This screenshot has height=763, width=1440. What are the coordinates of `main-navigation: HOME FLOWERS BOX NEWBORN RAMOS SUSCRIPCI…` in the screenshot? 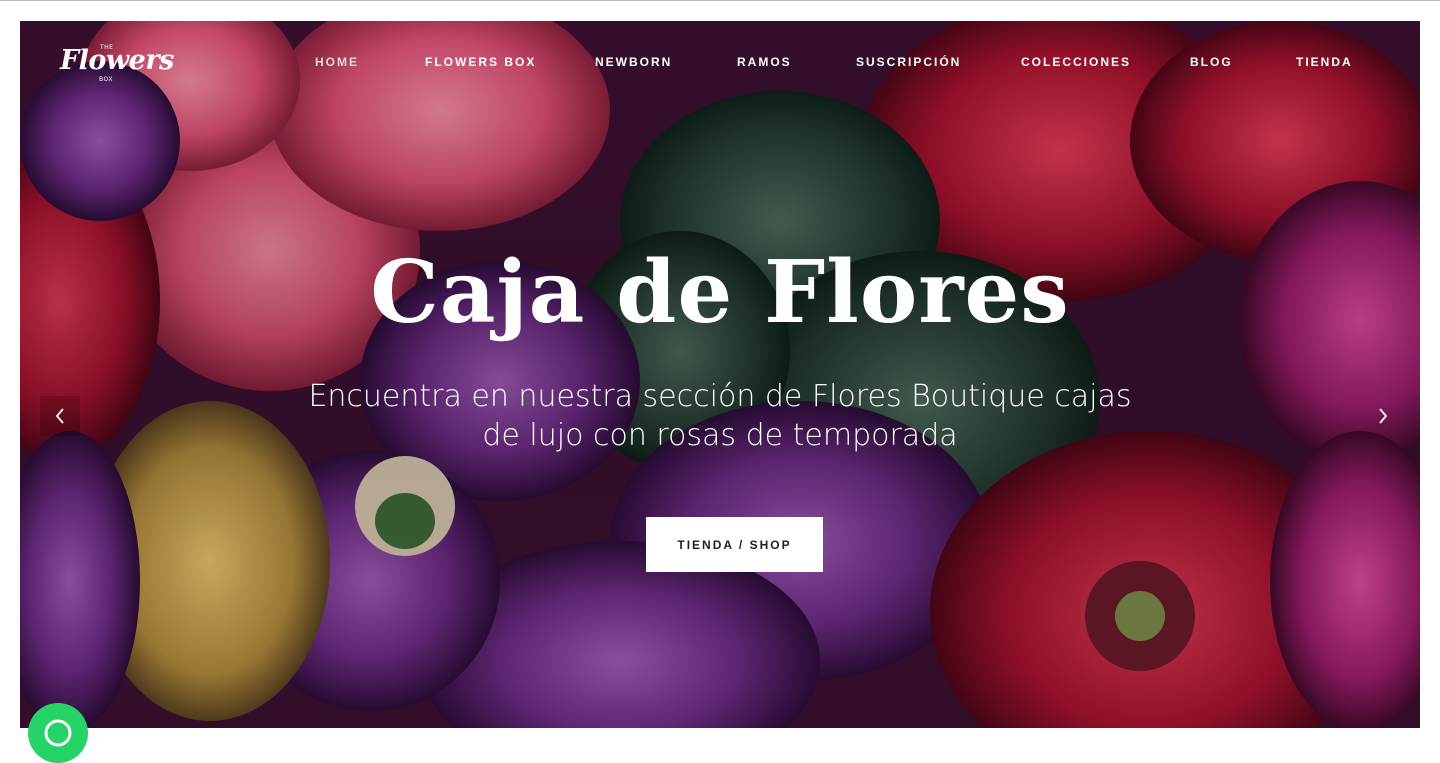 It's located at (720, 65).